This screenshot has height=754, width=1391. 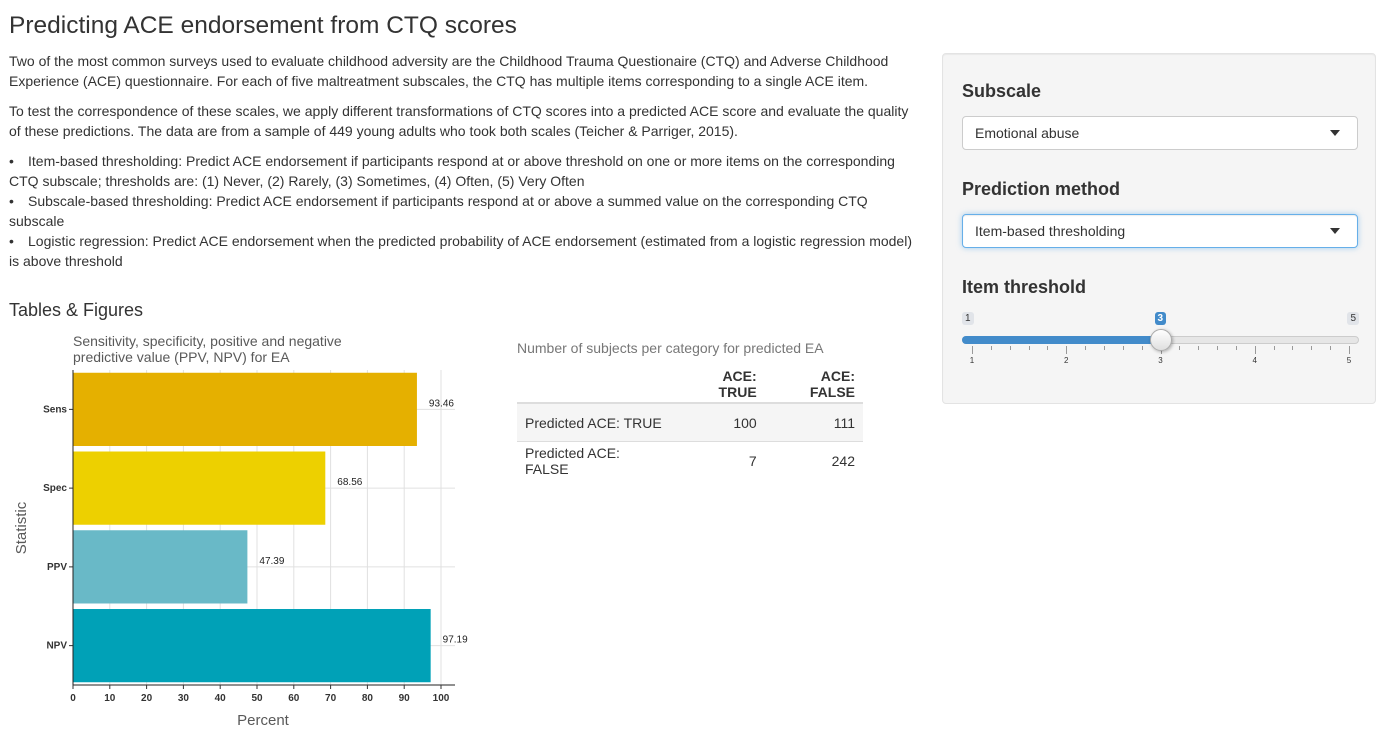 What do you see at coordinates (719, 422) in the screenshot?
I see `table-cell: 100` at bounding box center [719, 422].